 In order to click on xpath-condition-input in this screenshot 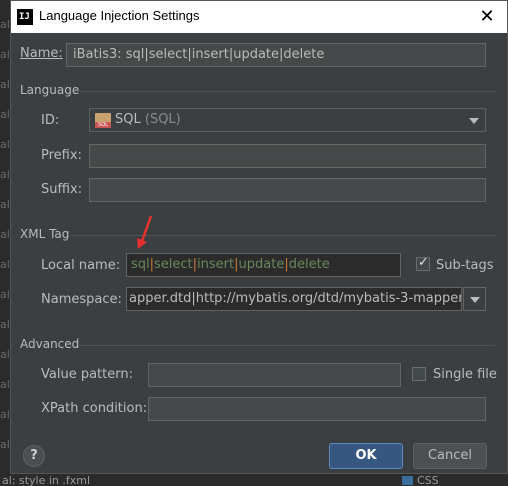, I will do `click(317, 409)`.